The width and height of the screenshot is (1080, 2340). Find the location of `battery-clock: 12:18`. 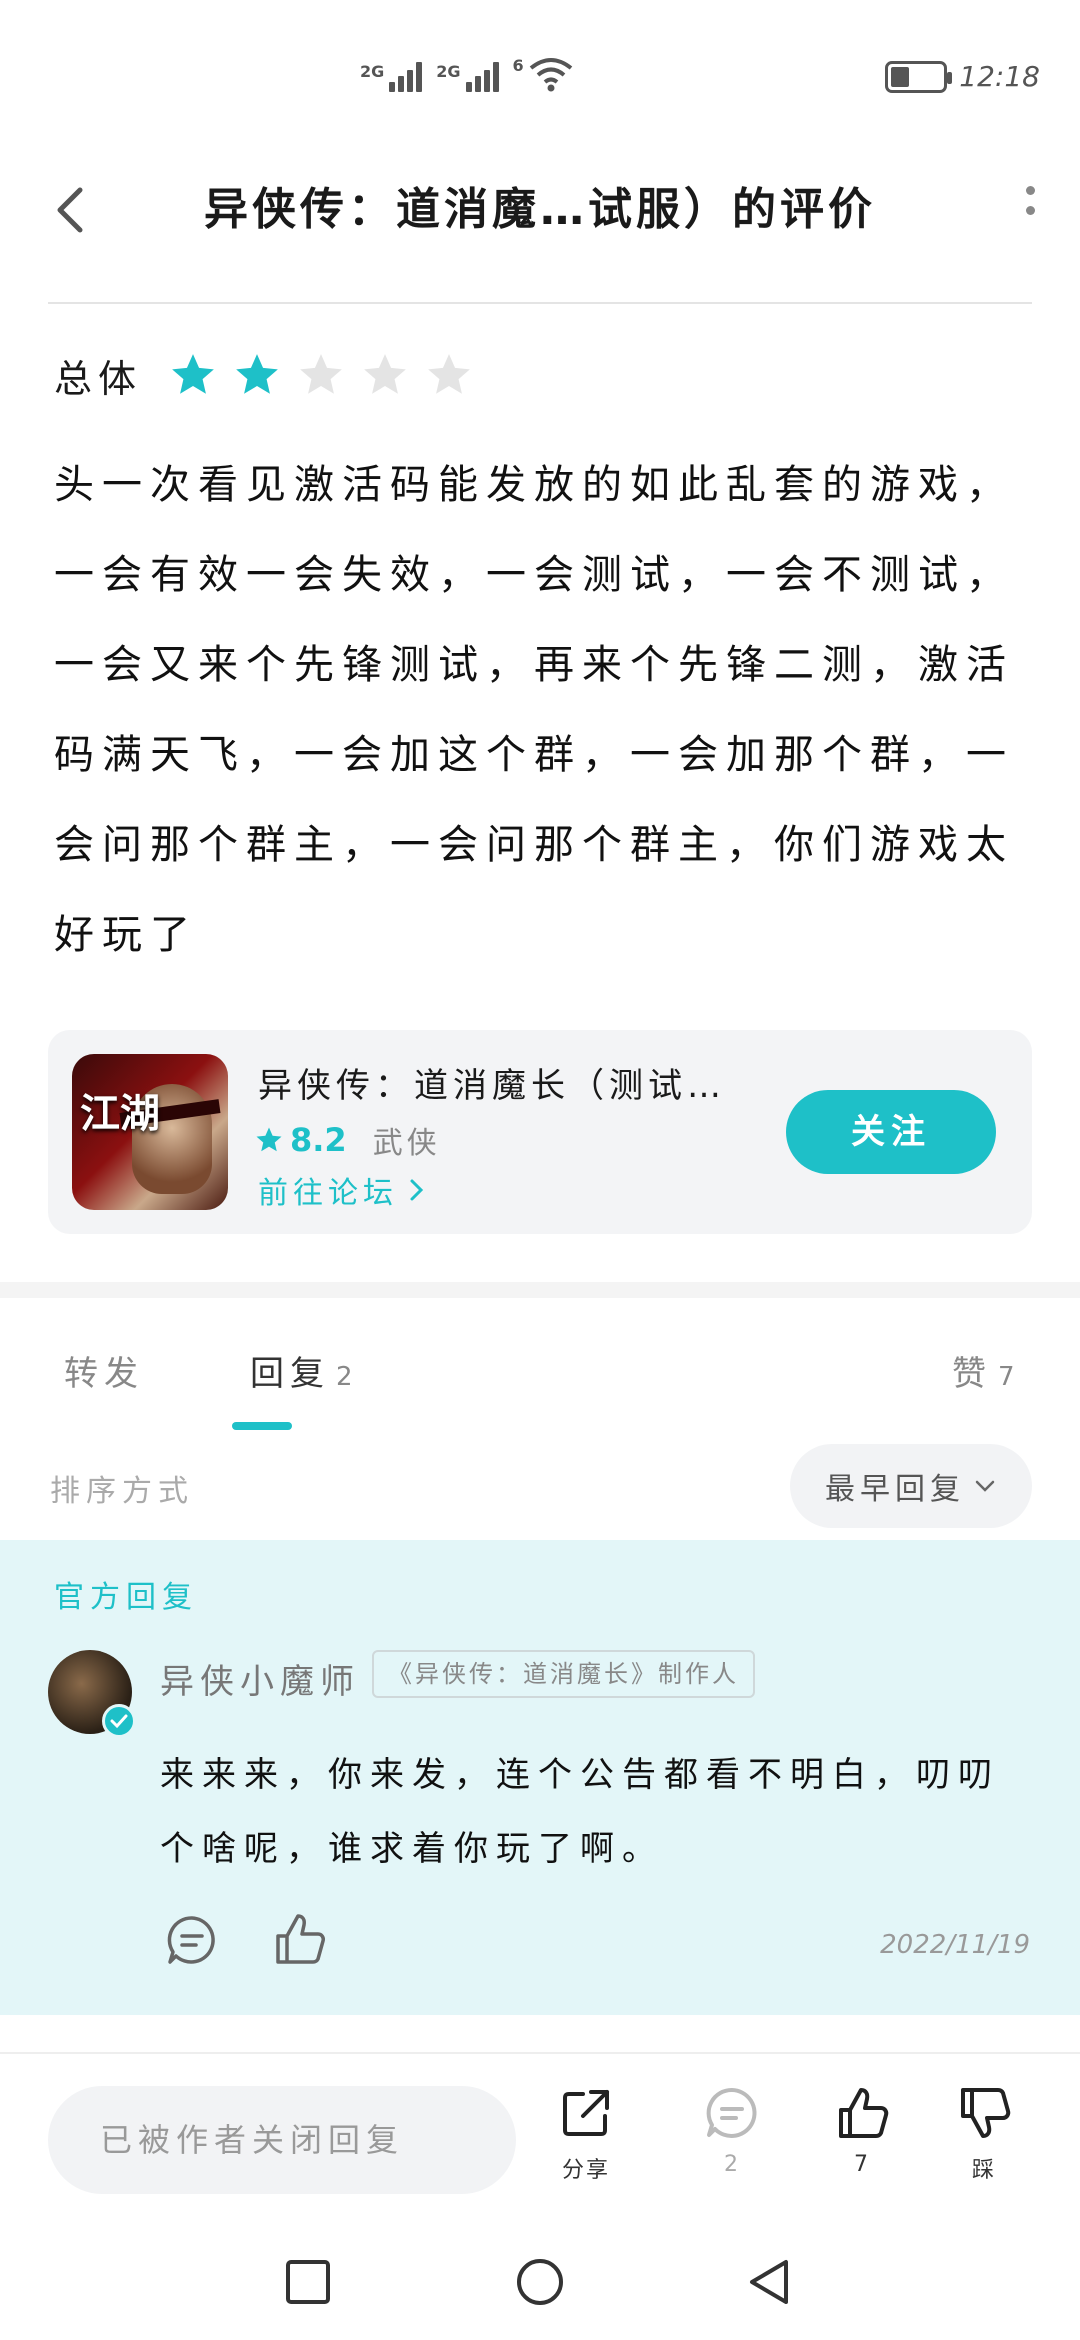

battery-clock: 12:18 is located at coordinates (962, 76).